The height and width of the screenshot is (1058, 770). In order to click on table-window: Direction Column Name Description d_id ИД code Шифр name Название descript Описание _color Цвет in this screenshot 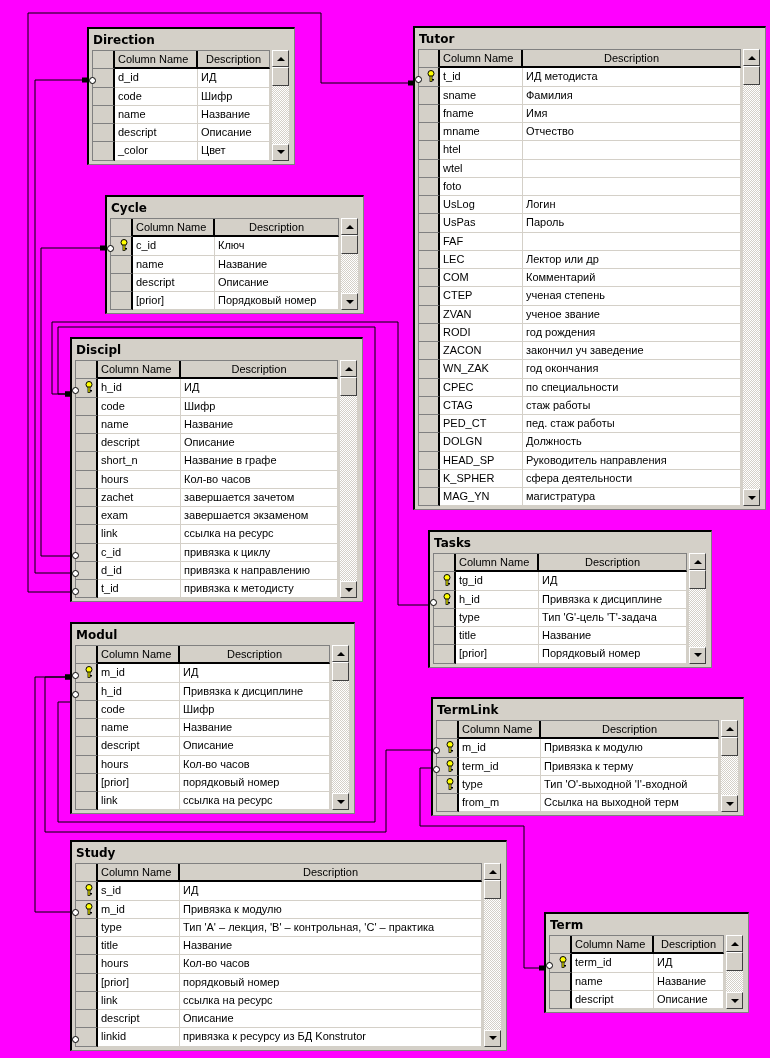, I will do `click(191, 96)`.